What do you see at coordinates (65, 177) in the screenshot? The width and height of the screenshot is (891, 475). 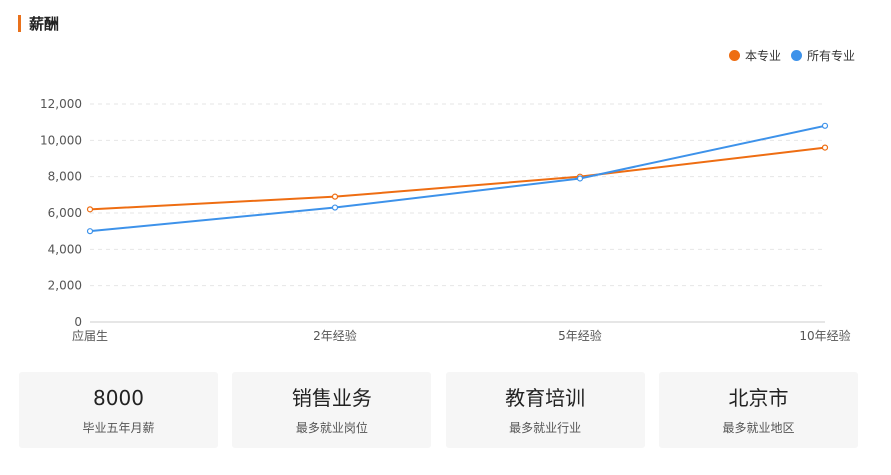 I see `y-tick-label: 8,000` at bounding box center [65, 177].